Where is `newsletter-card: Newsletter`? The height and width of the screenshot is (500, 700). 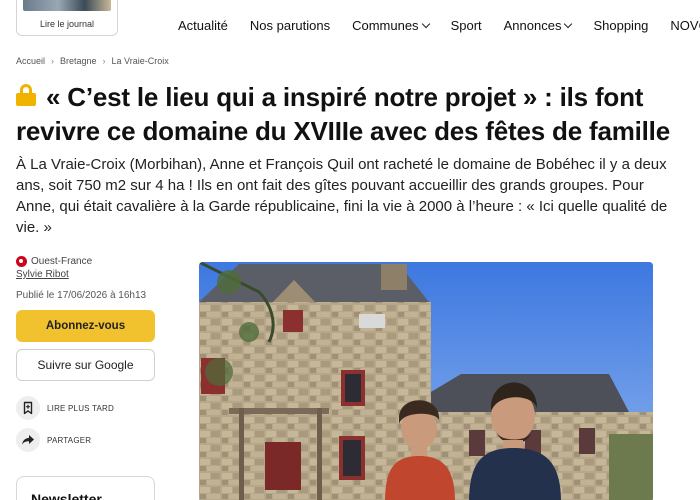
newsletter-card: Newsletter is located at coordinates (85, 488).